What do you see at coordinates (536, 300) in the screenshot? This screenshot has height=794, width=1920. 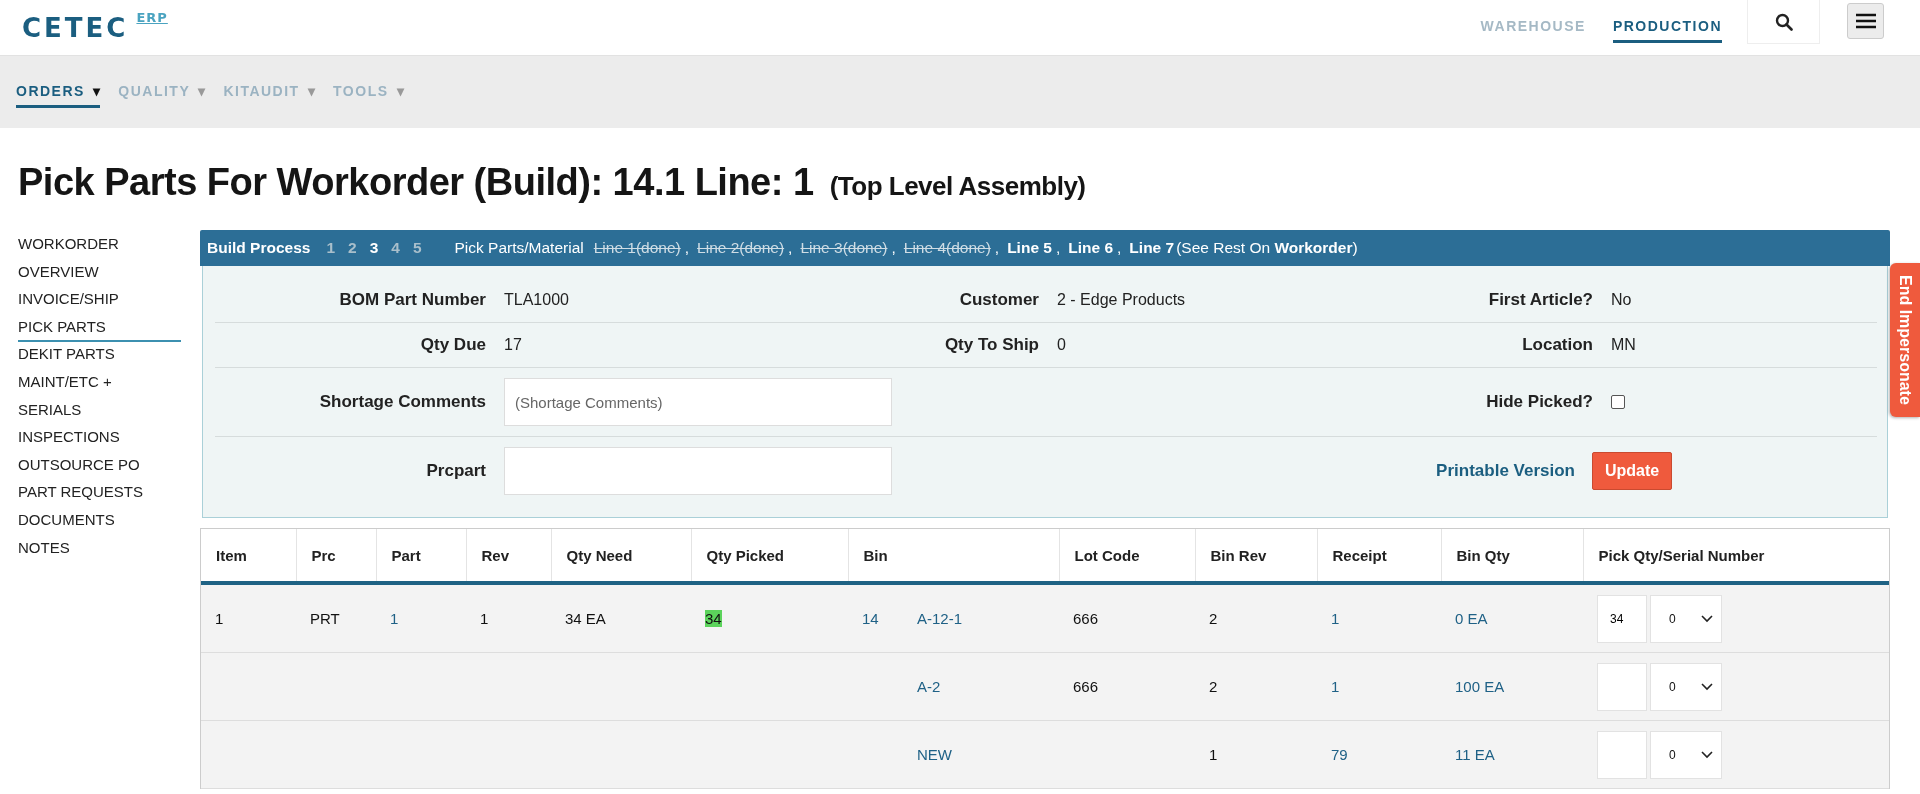 I see `field-value: TLA1000` at bounding box center [536, 300].